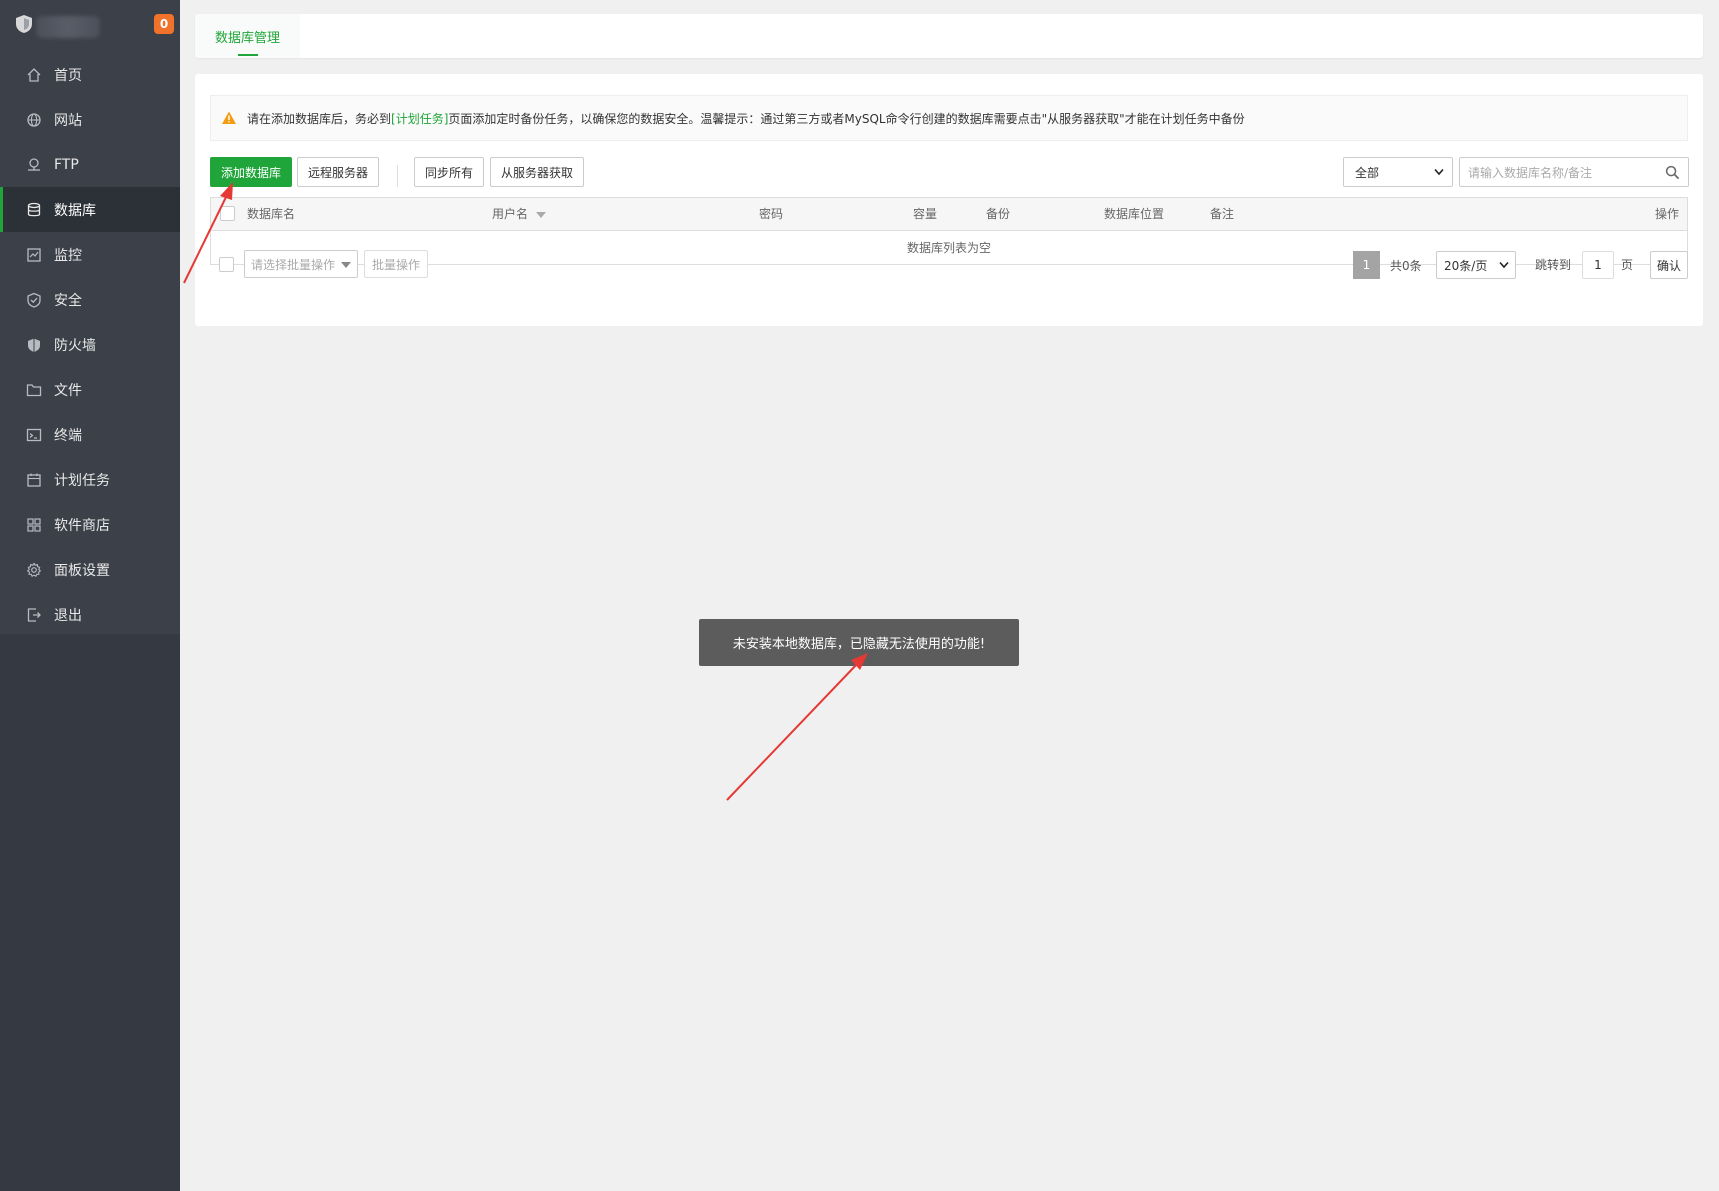 This screenshot has height=1191, width=1719. What do you see at coordinates (948, 248) in the screenshot?
I see `empty-message: 数据库列表为空` at bounding box center [948, 248].